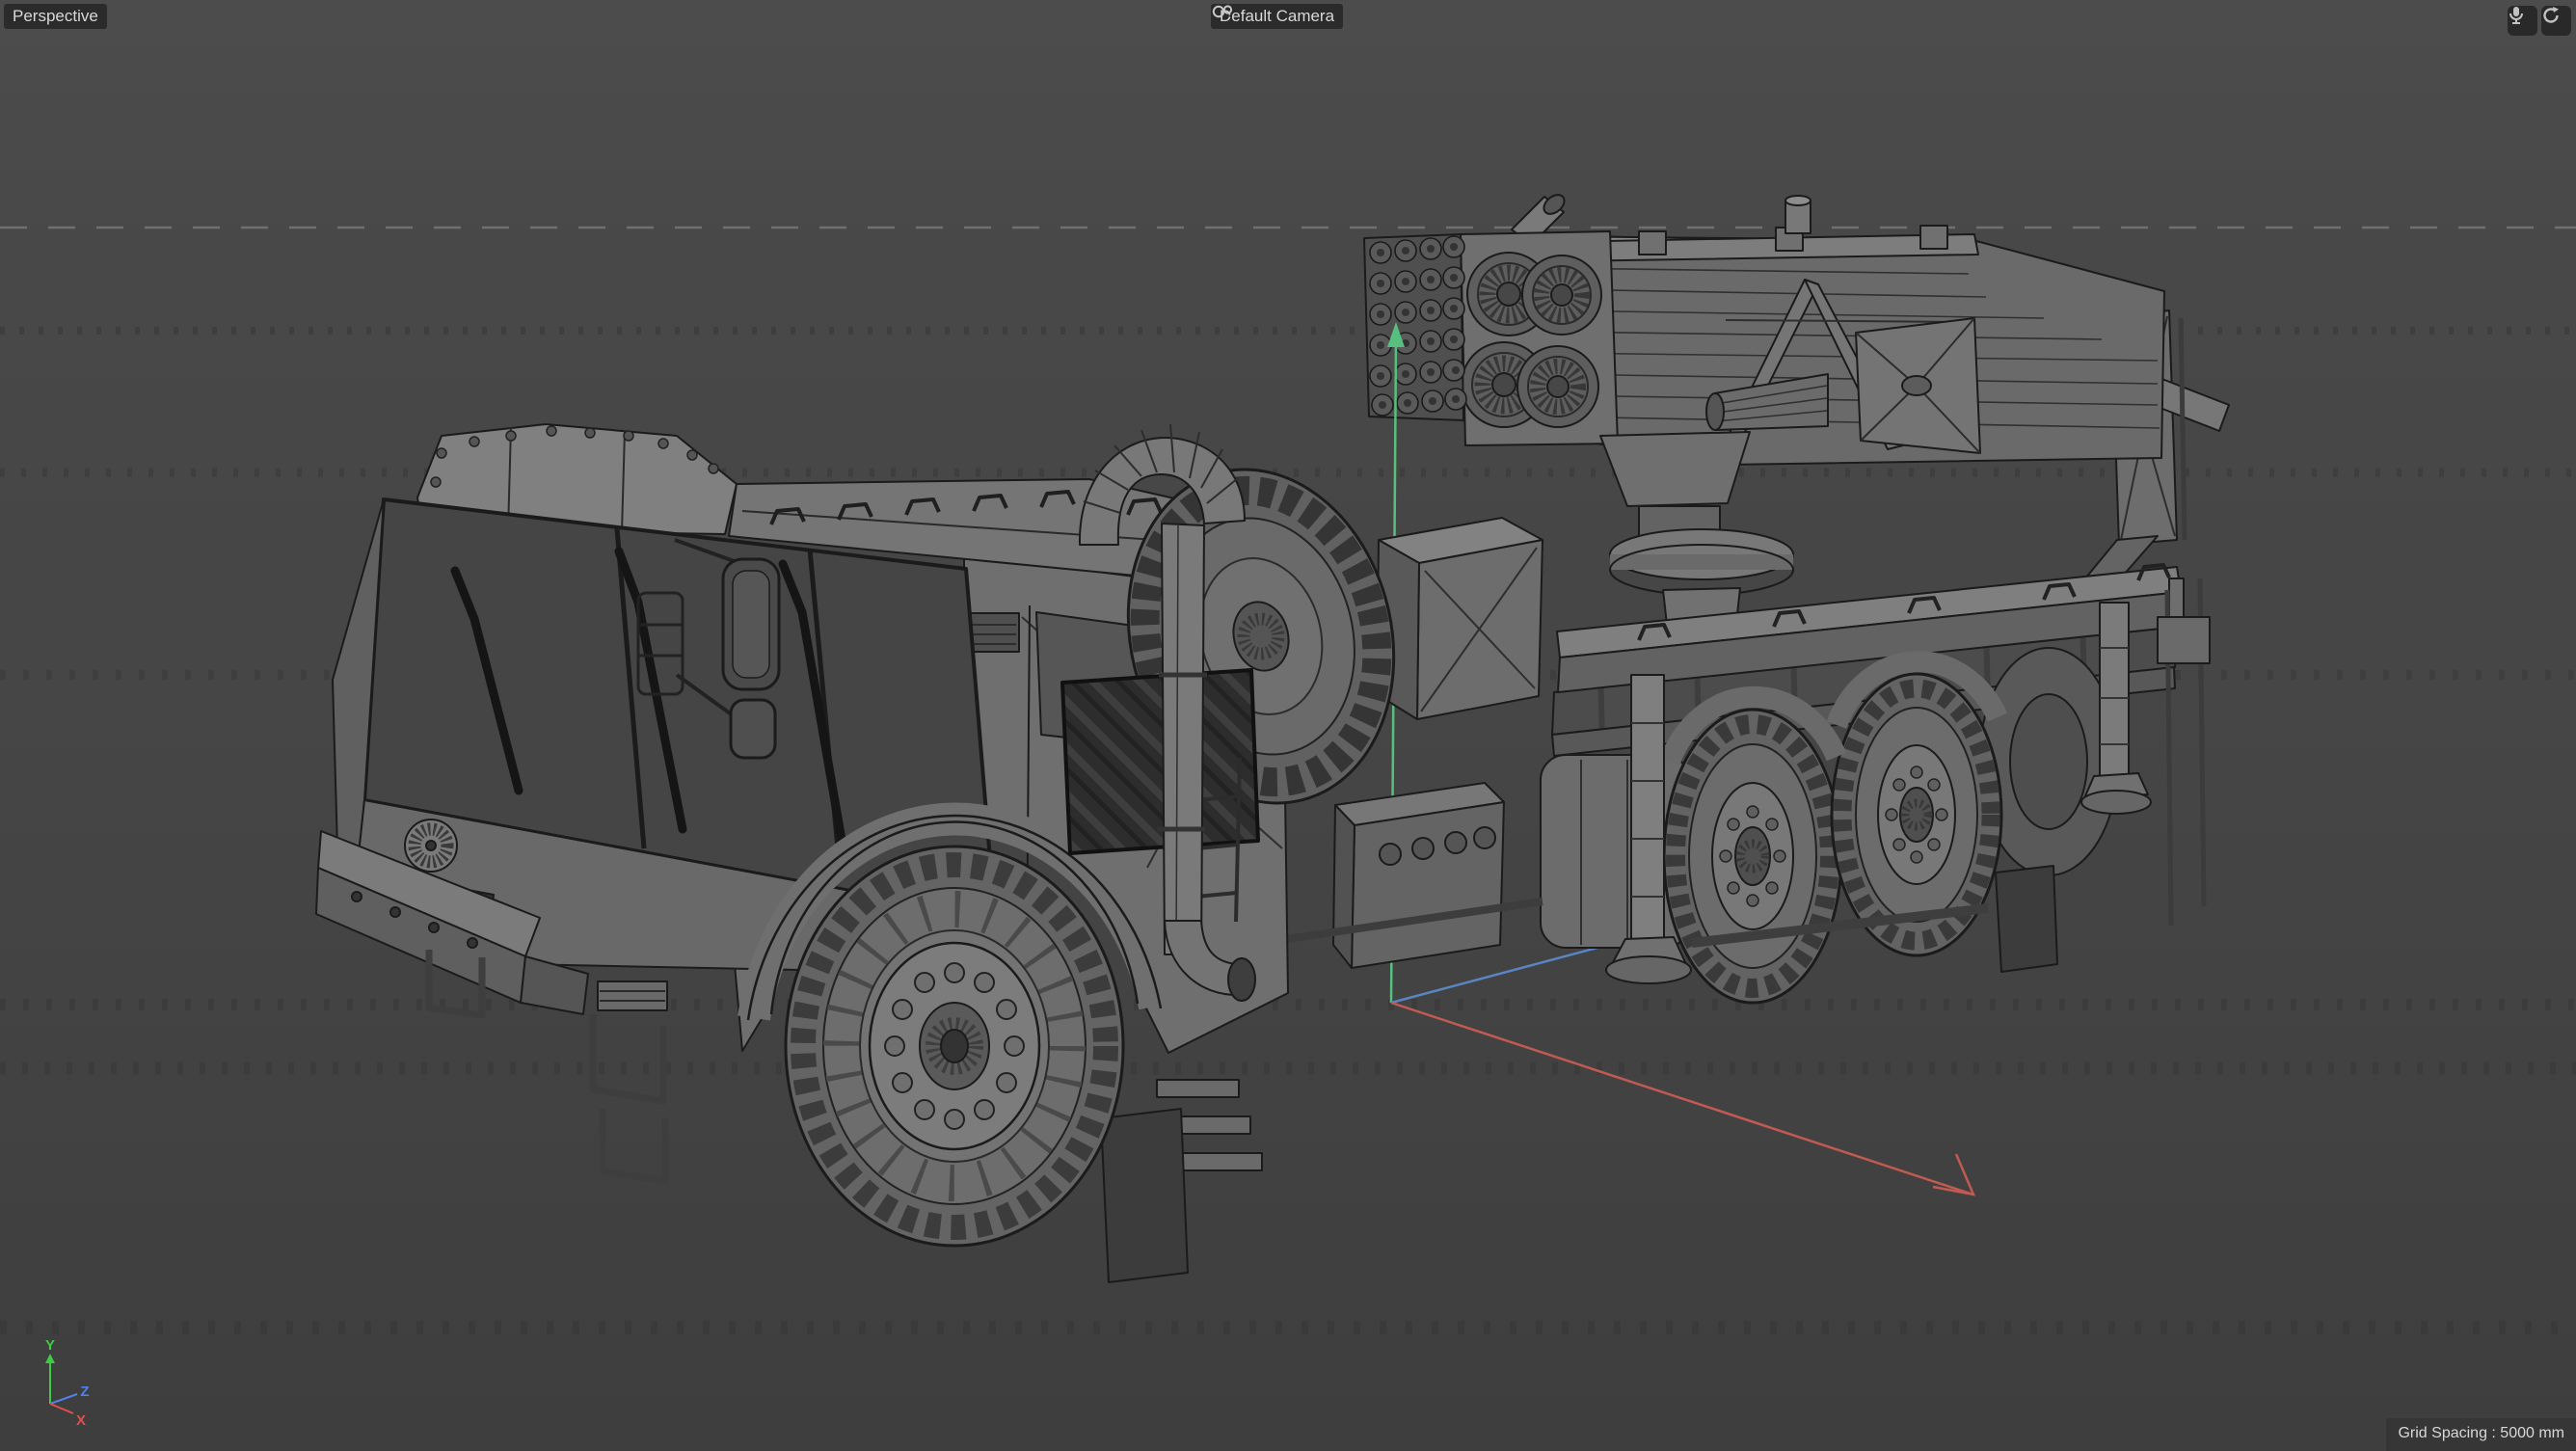 Image resolution: width=2576 pixels, height=1451 pixels. I want to click on microphone-button, so click(2523, 21).